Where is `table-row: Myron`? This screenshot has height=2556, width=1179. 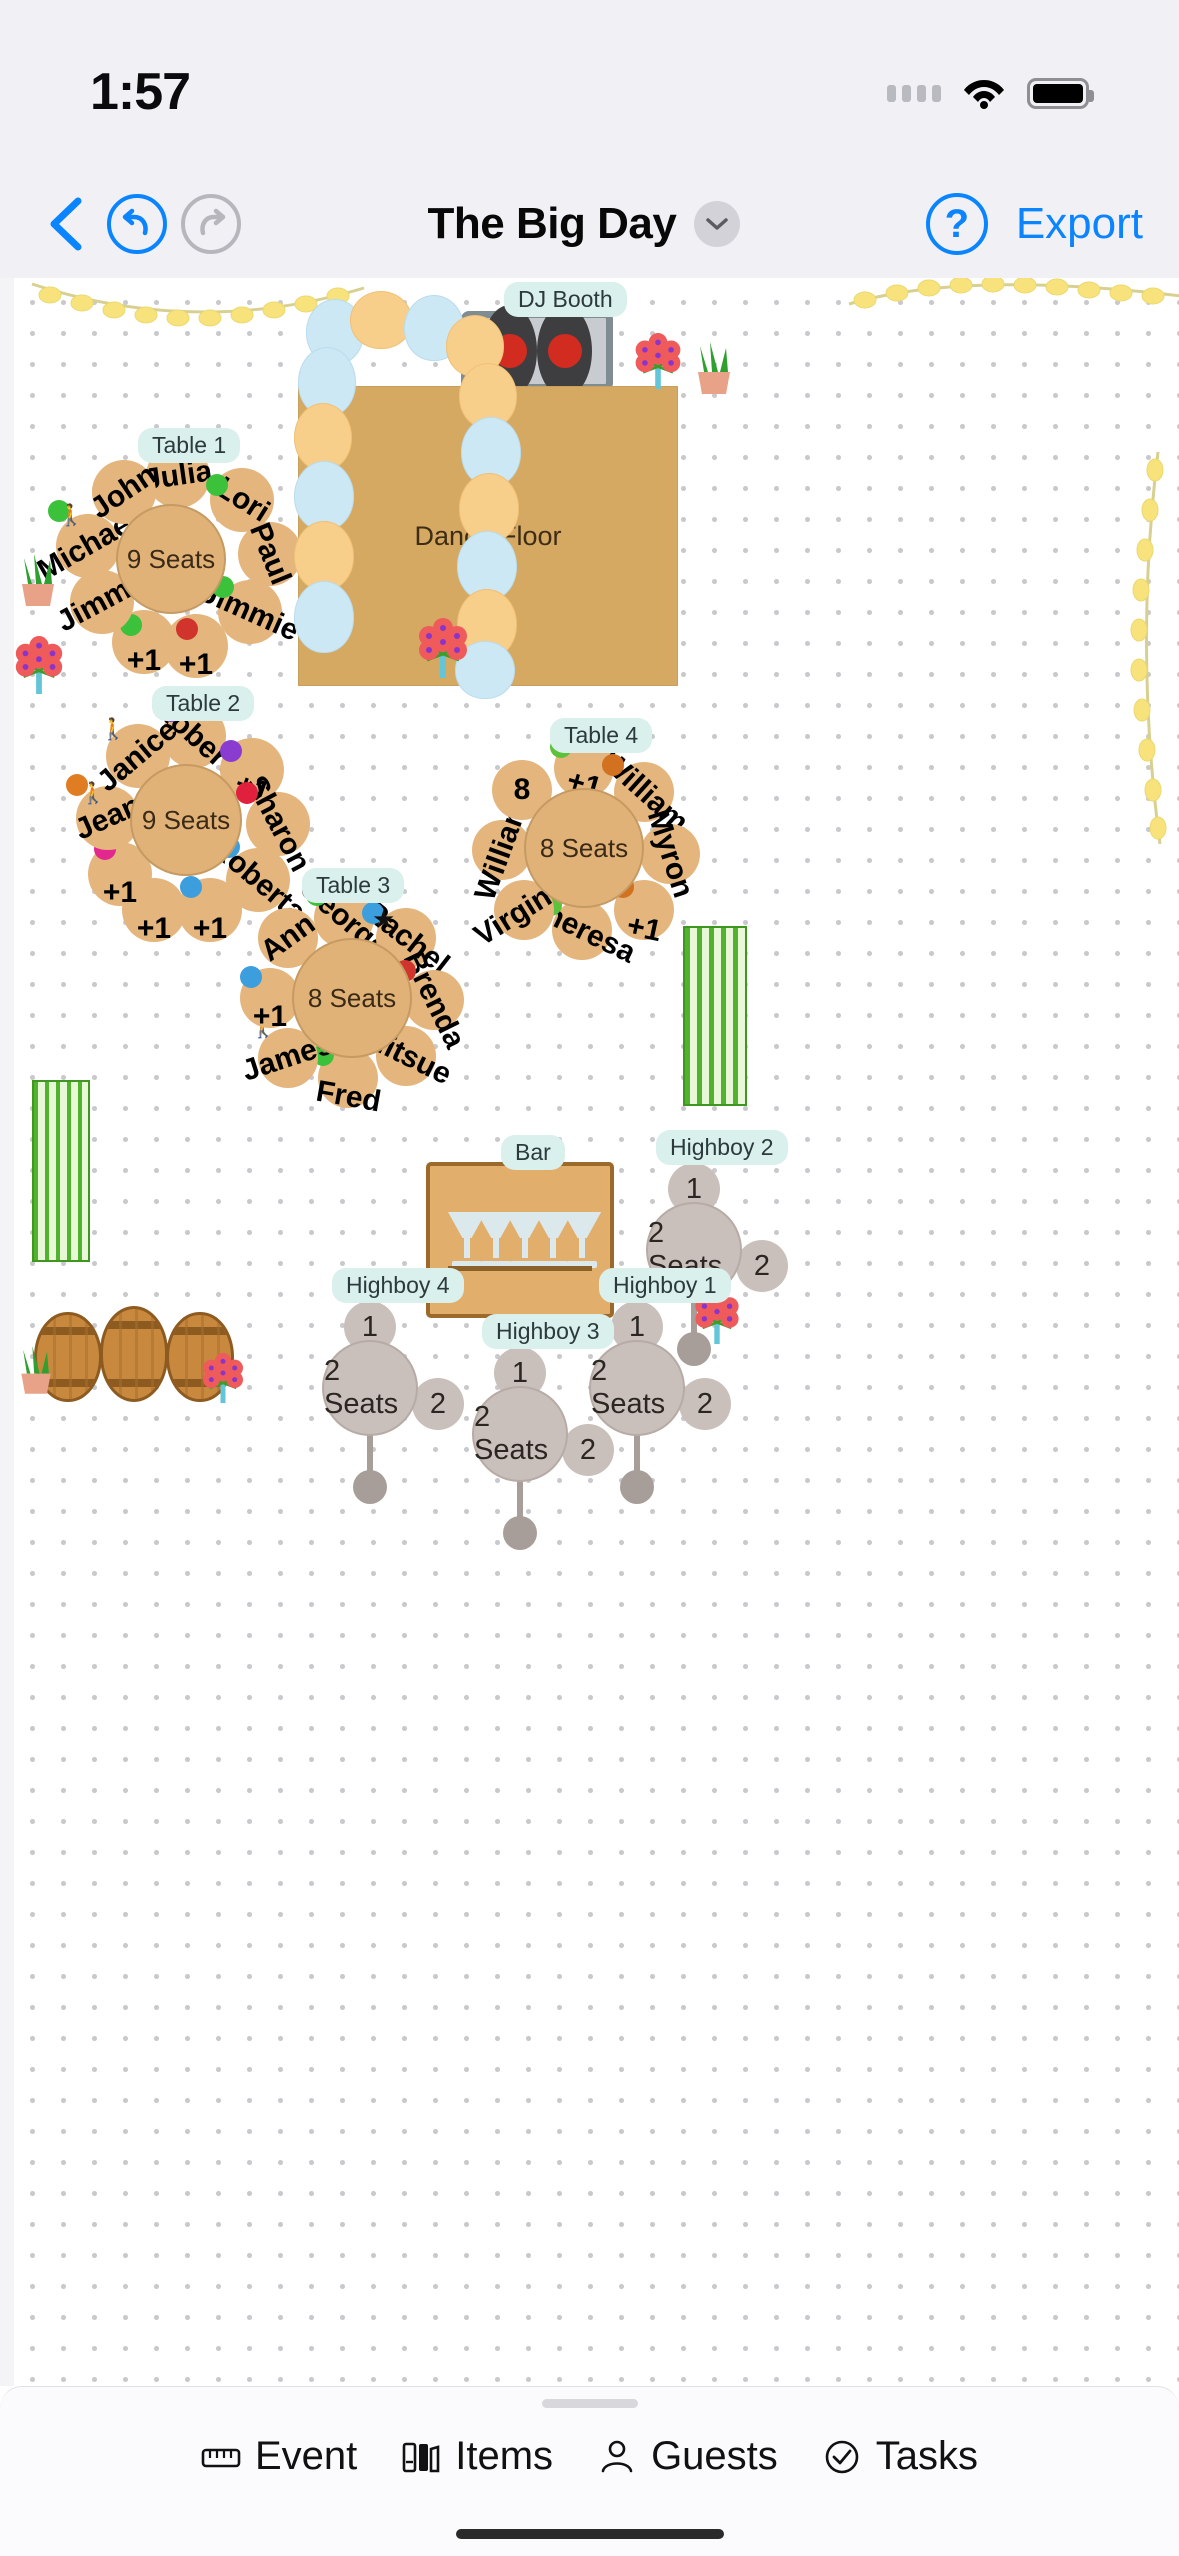 table-row: Myron is located at coordinates (670, 854).